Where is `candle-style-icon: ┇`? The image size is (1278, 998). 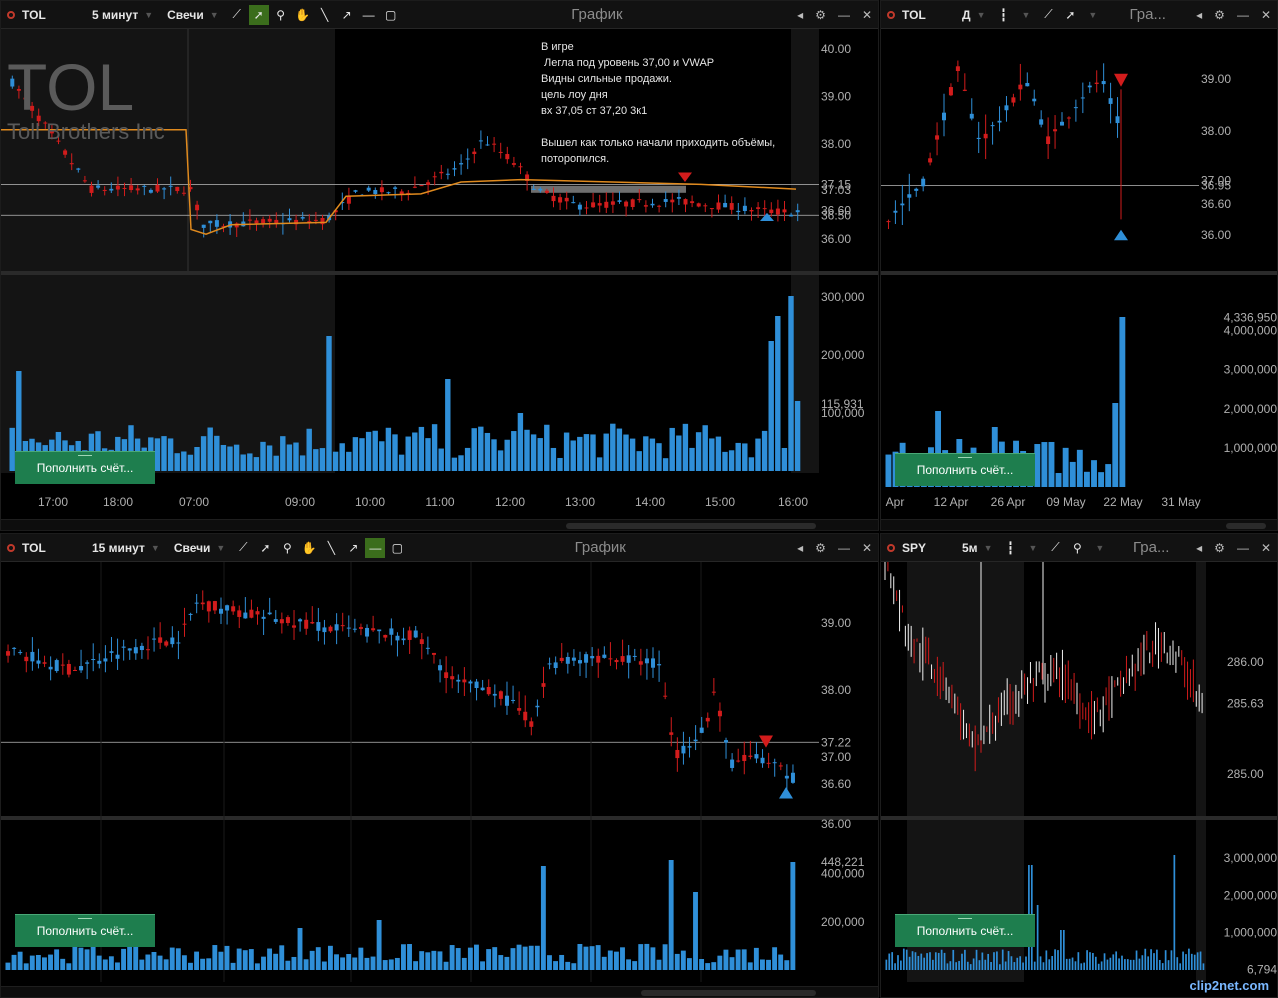 candle-style-icon: ┇ is located at coordinates (1003, 15).